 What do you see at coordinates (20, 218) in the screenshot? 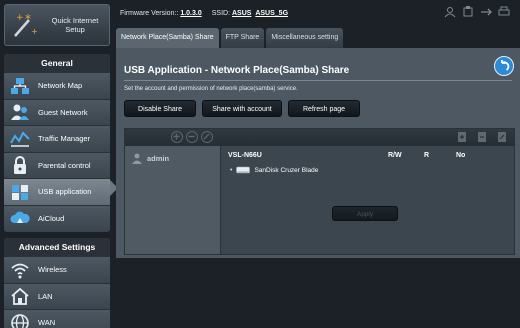
I see `cloud-icon` at bounding box center [20, 218].